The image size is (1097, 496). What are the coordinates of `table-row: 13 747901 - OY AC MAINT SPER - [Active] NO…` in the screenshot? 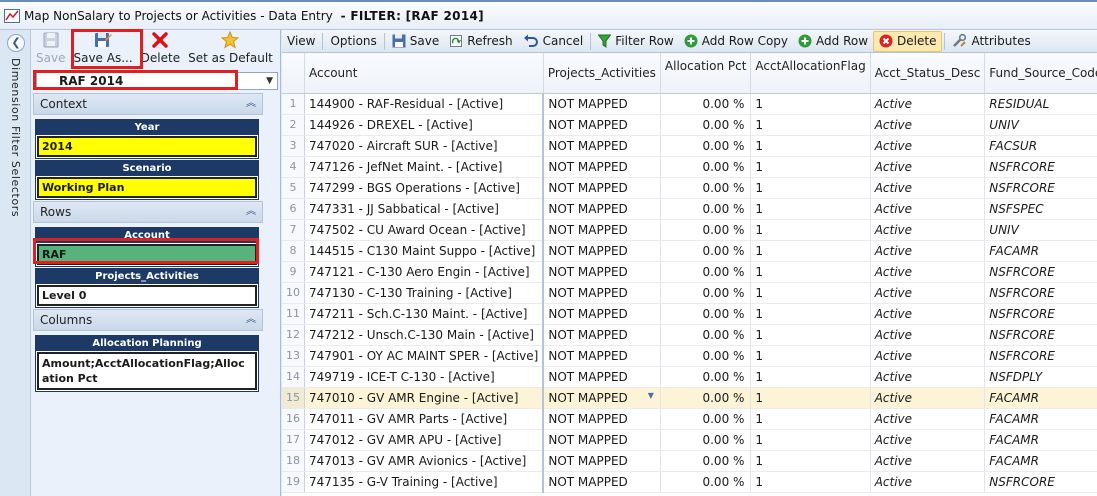 It's located at (689, 356).